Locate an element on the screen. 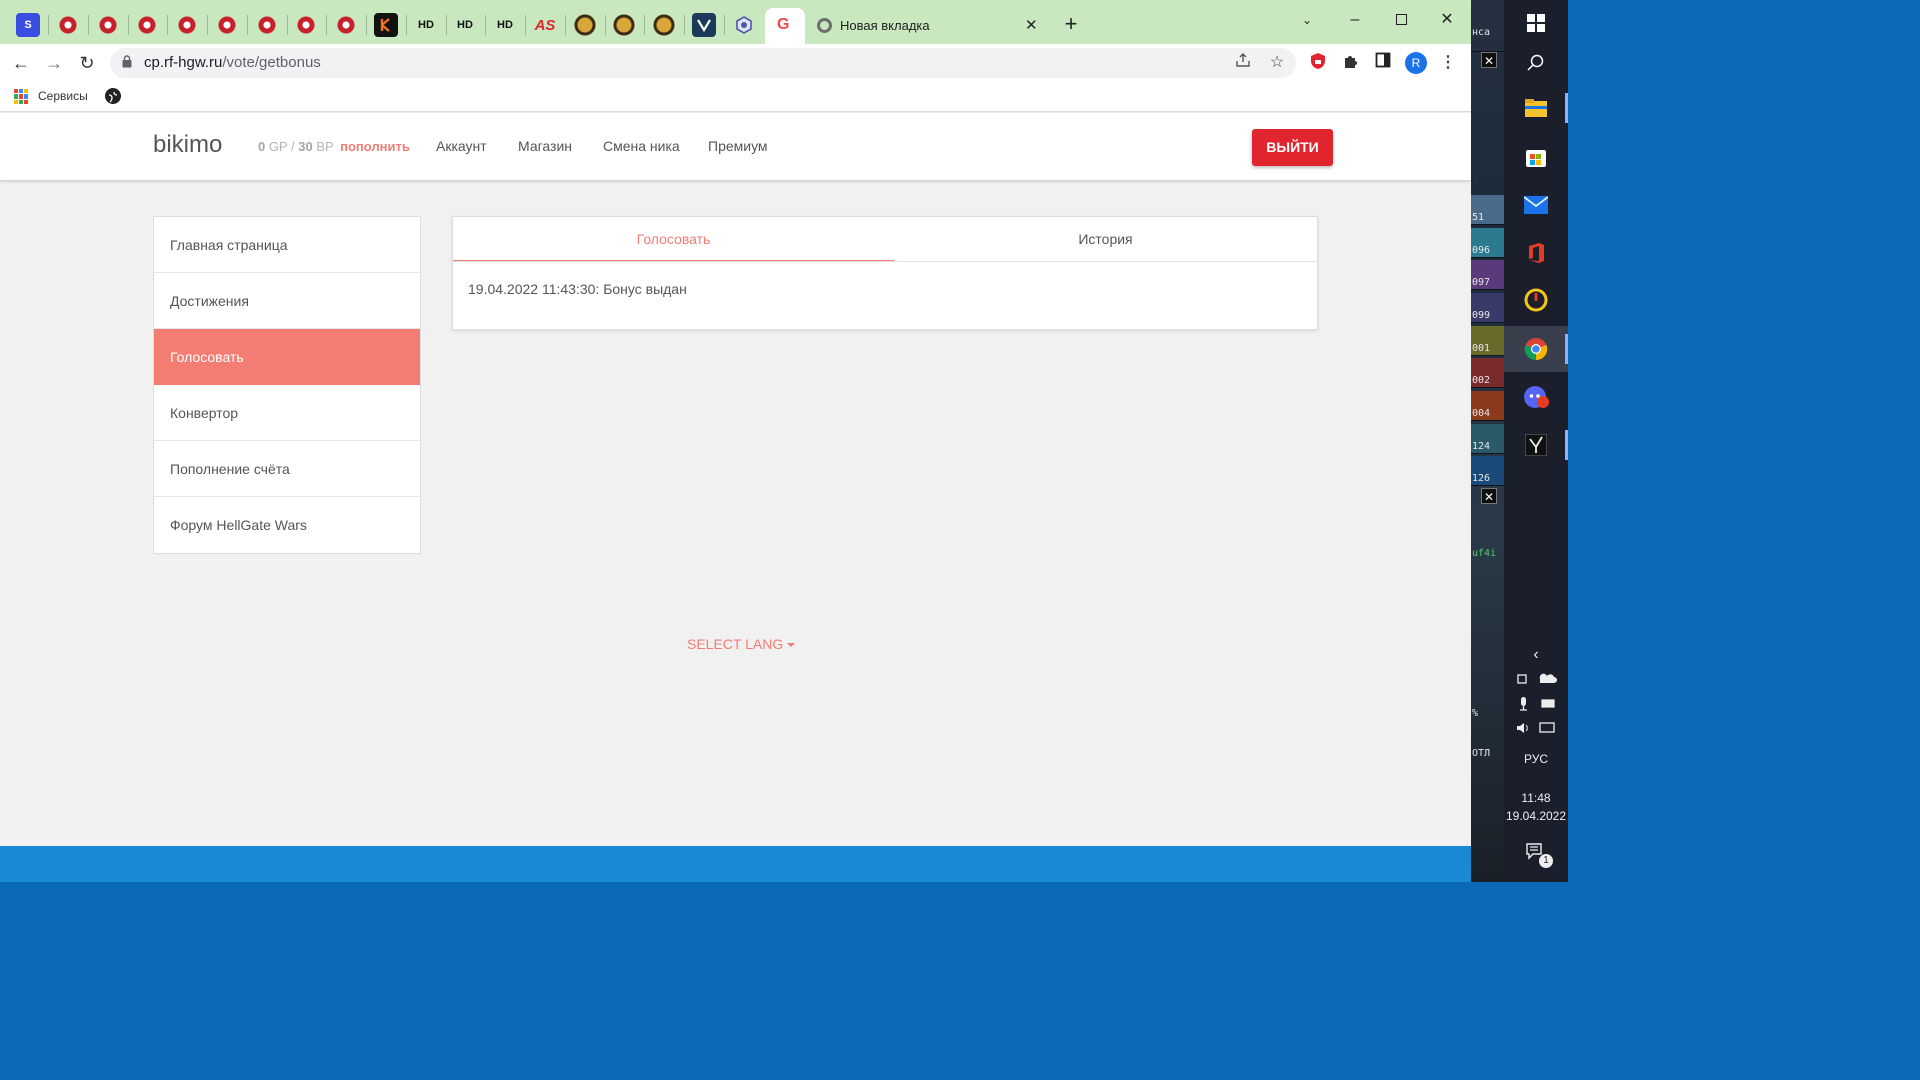 This screenshot has height=1080, width=1920. chrome-button is located at coordinates (1536, 349).